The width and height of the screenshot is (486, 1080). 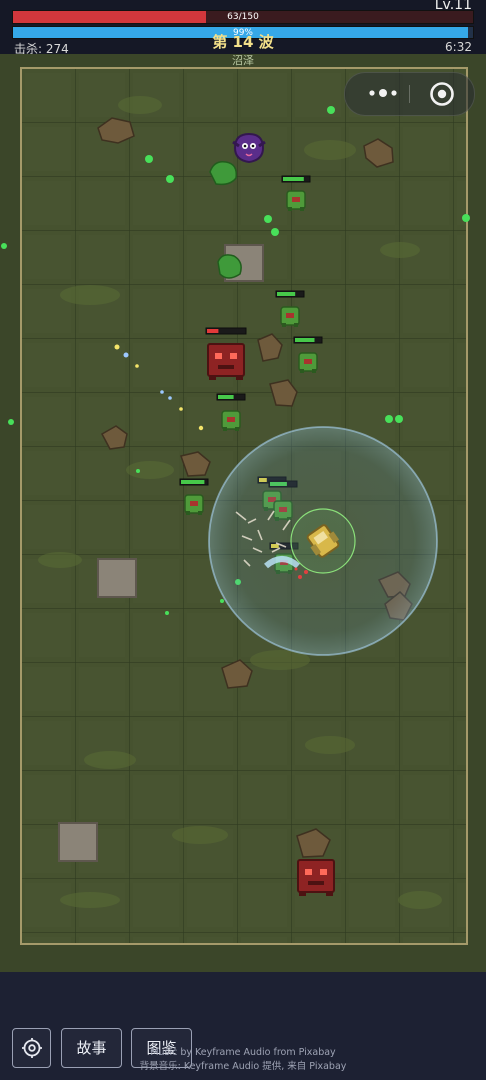 I want to click on menu-capsule, so click(x=409, y=94).